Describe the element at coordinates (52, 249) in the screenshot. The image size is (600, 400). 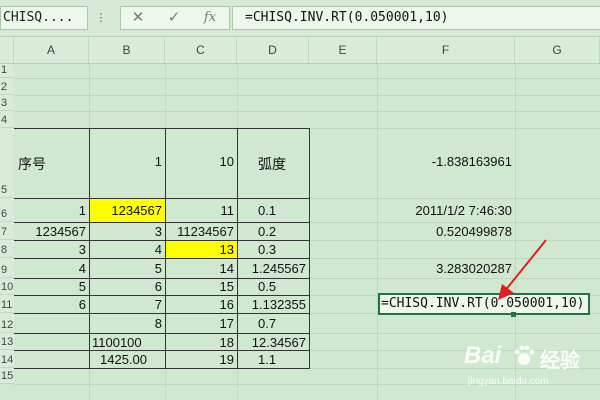
I see `cell-a8: 3` at that location.